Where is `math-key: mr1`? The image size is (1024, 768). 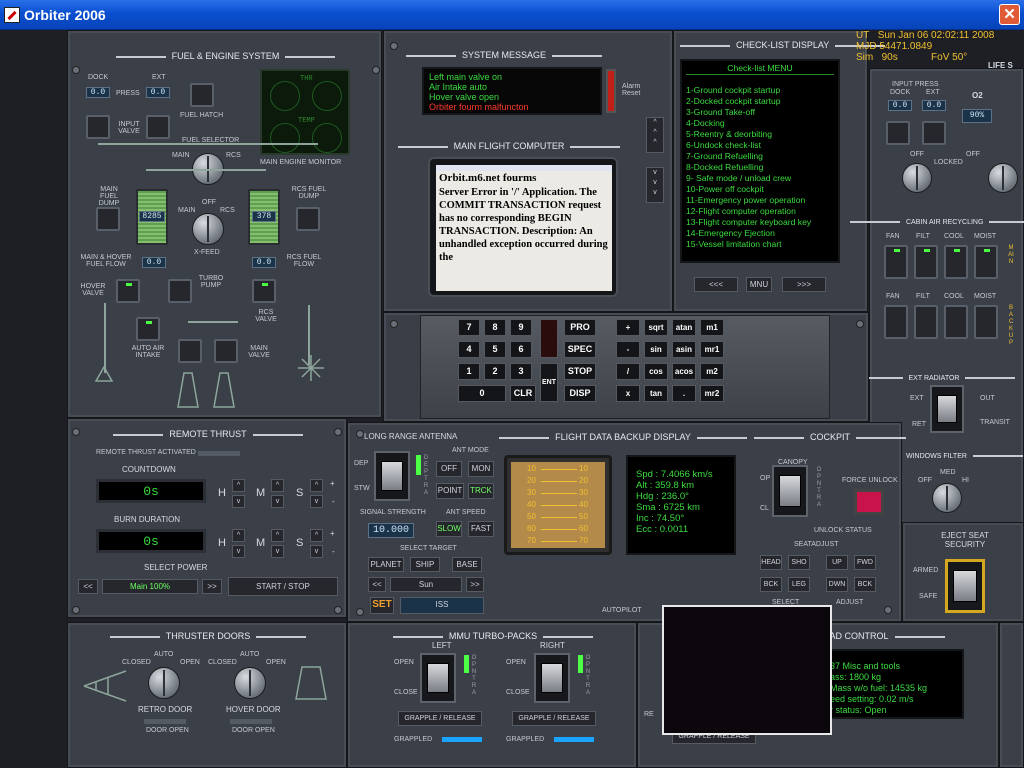 math-key: mr1 is located at coordinates (712, 349).